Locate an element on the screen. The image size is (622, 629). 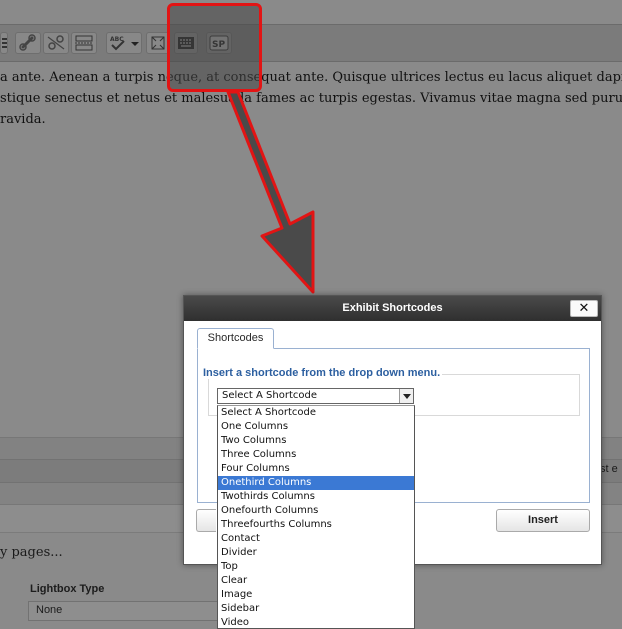
dropdown-option: Contact is located at coordinates (316, 539).